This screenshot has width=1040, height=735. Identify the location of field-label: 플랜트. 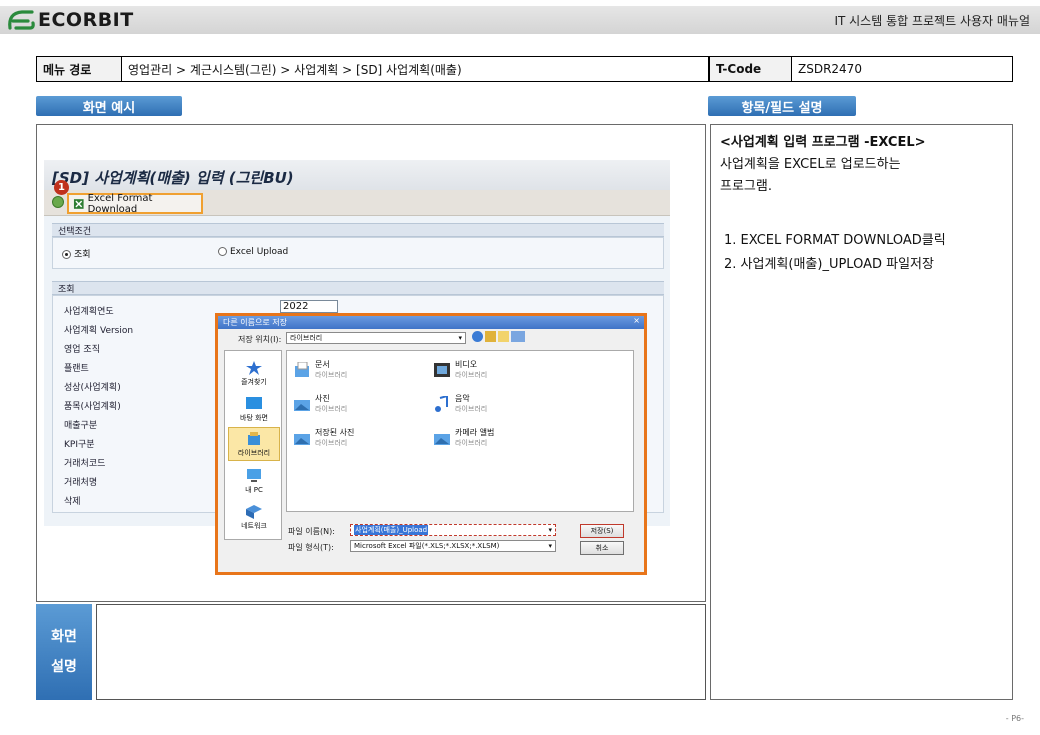
(76, 369).